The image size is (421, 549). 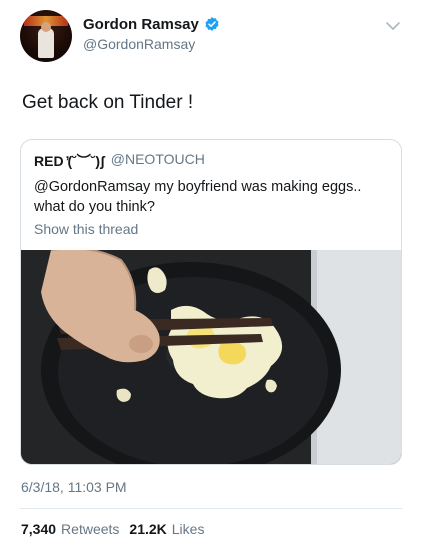 I want to click on author-handle: @GordonRamsay, so click(x=151, y=44).